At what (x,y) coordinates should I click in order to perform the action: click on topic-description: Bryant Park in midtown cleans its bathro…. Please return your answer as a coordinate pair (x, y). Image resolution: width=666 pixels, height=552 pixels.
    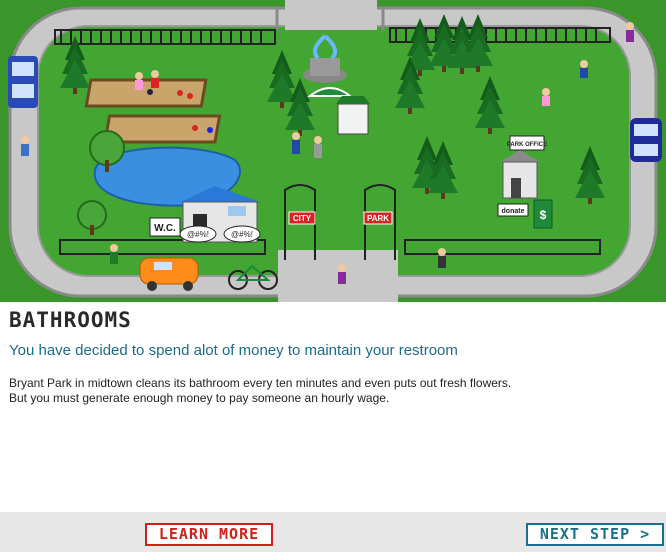
    Looking at the image, I should click on (260, 390).